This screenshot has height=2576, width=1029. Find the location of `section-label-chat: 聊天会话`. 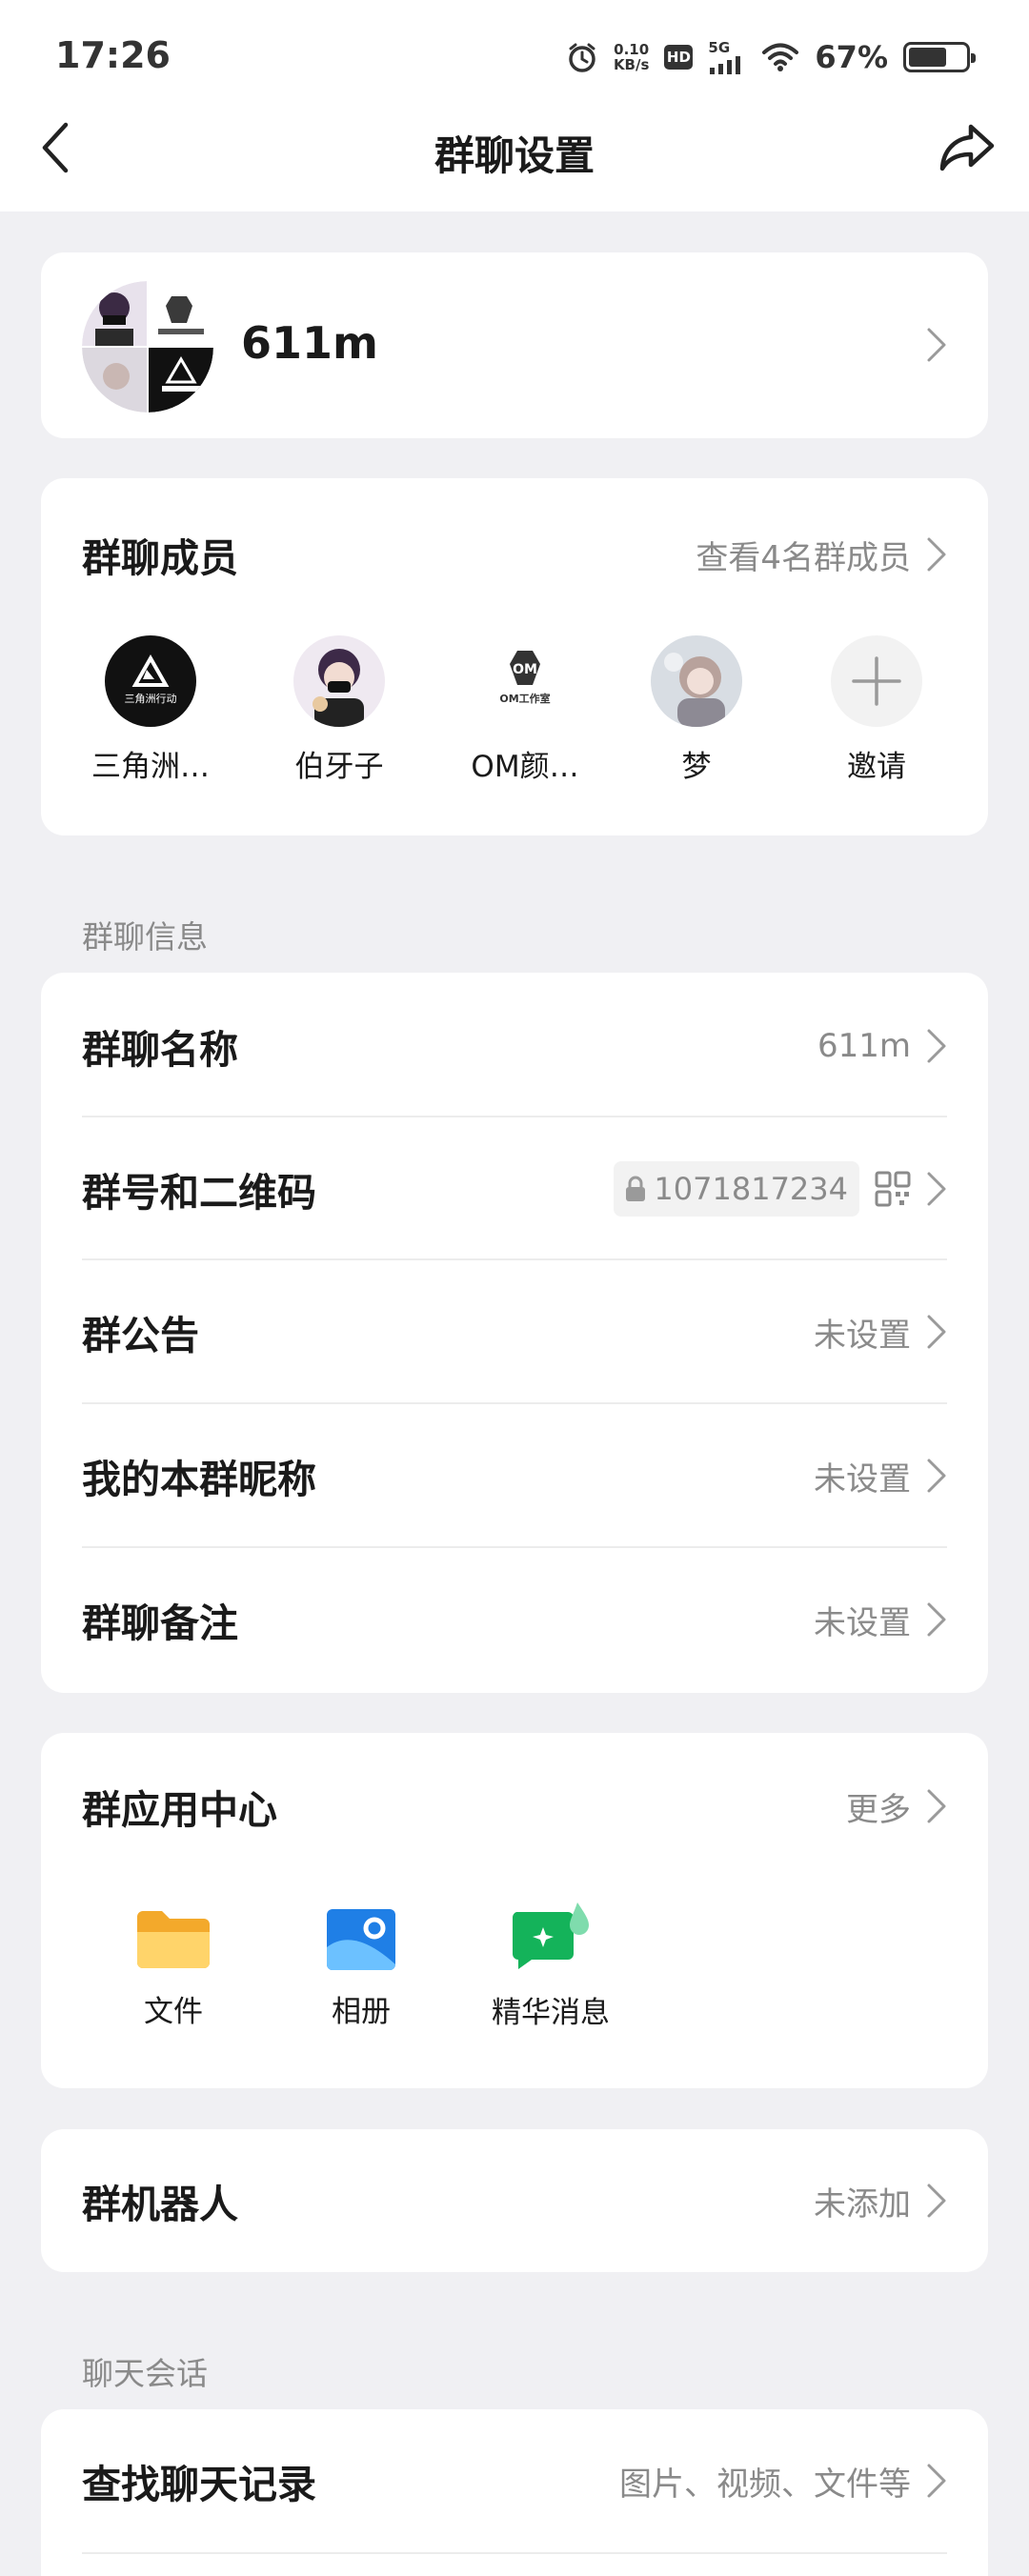

section-label-chat: 聊天会话 is located at coordinates (145, 2374).